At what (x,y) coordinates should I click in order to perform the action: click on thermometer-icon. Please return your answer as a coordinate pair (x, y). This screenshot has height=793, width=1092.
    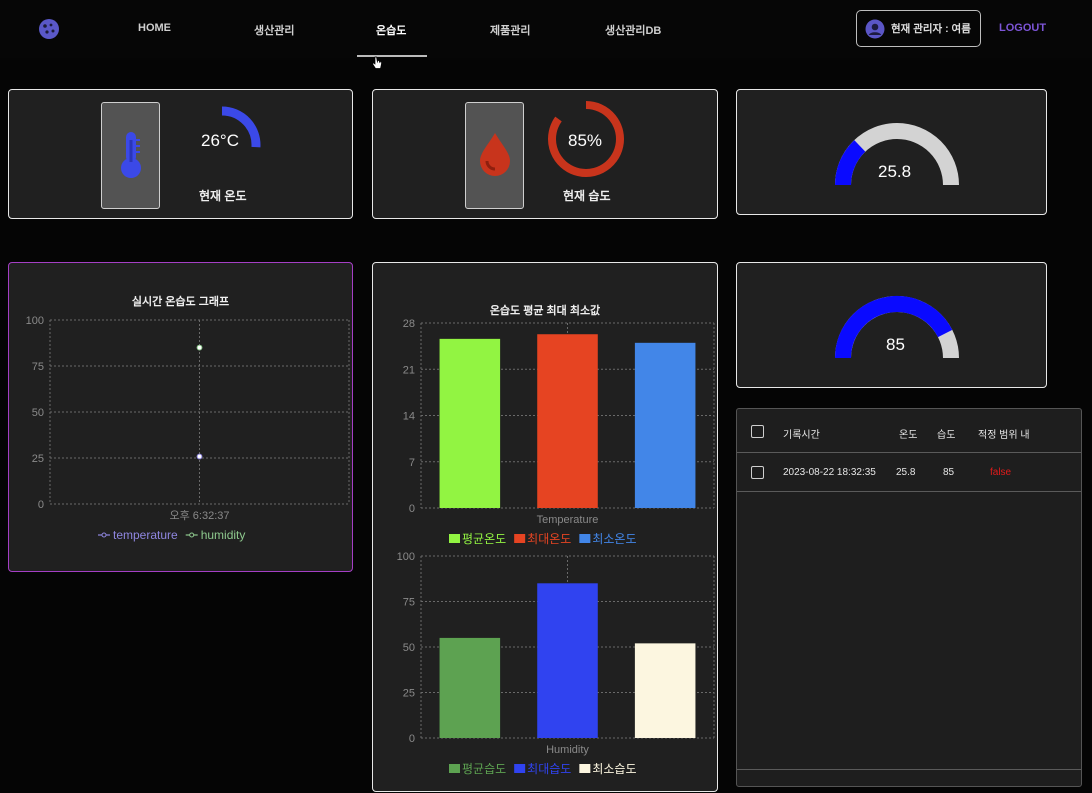
    Looking at the image, I should click on (131, 155).